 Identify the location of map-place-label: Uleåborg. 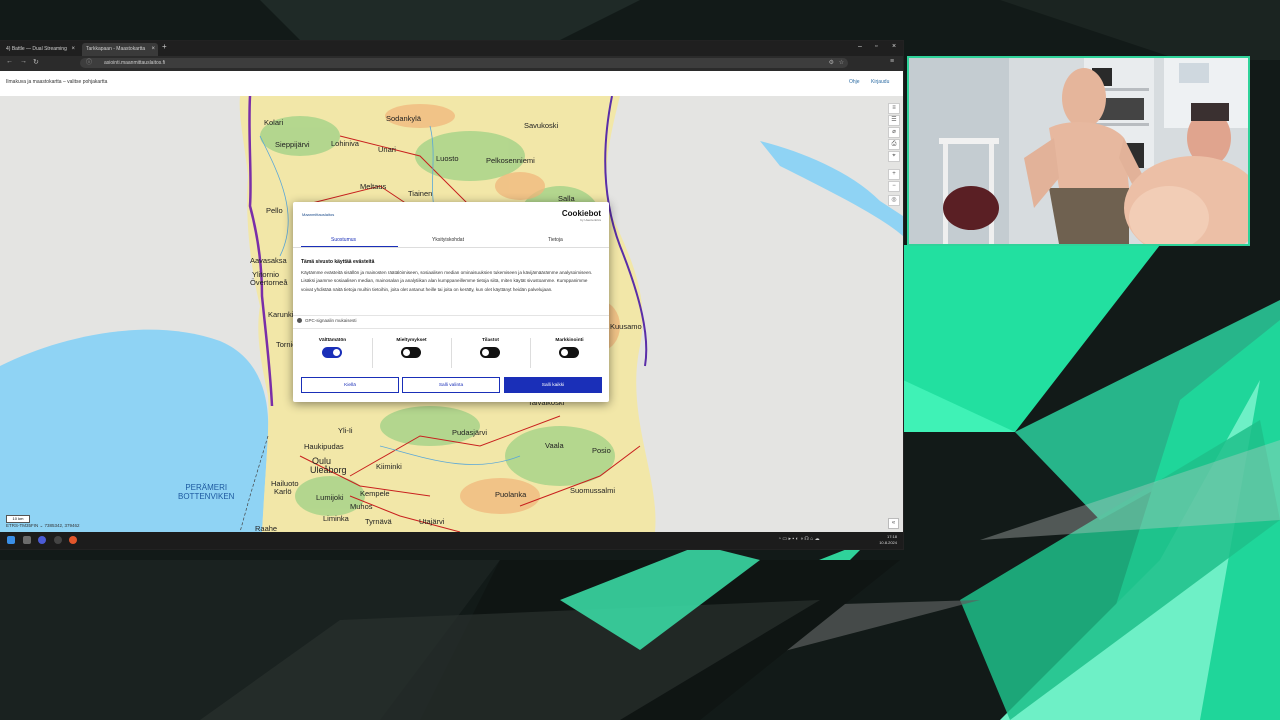
(328, 470).